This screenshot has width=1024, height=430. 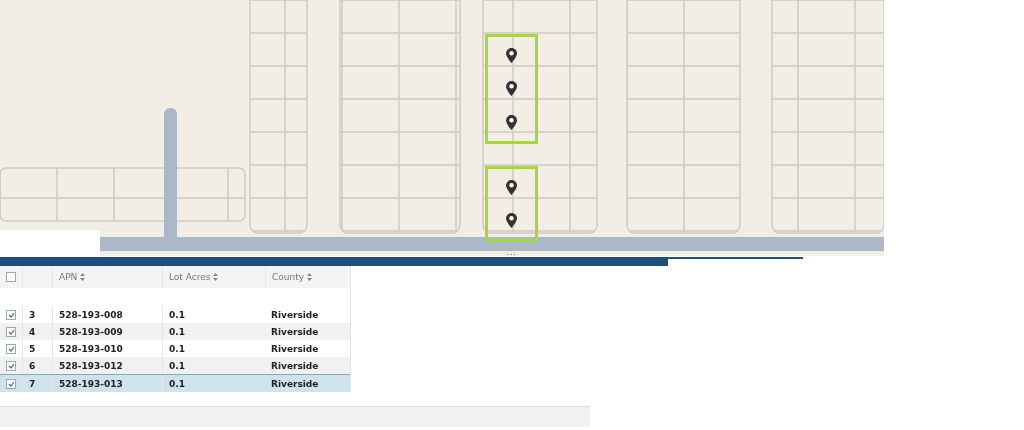 What do you see at coordinates (175, 365) in the screenshot?
I see `table-row: 6 528-193-012 0.1 Riverside` at bounding box center [175, 365].